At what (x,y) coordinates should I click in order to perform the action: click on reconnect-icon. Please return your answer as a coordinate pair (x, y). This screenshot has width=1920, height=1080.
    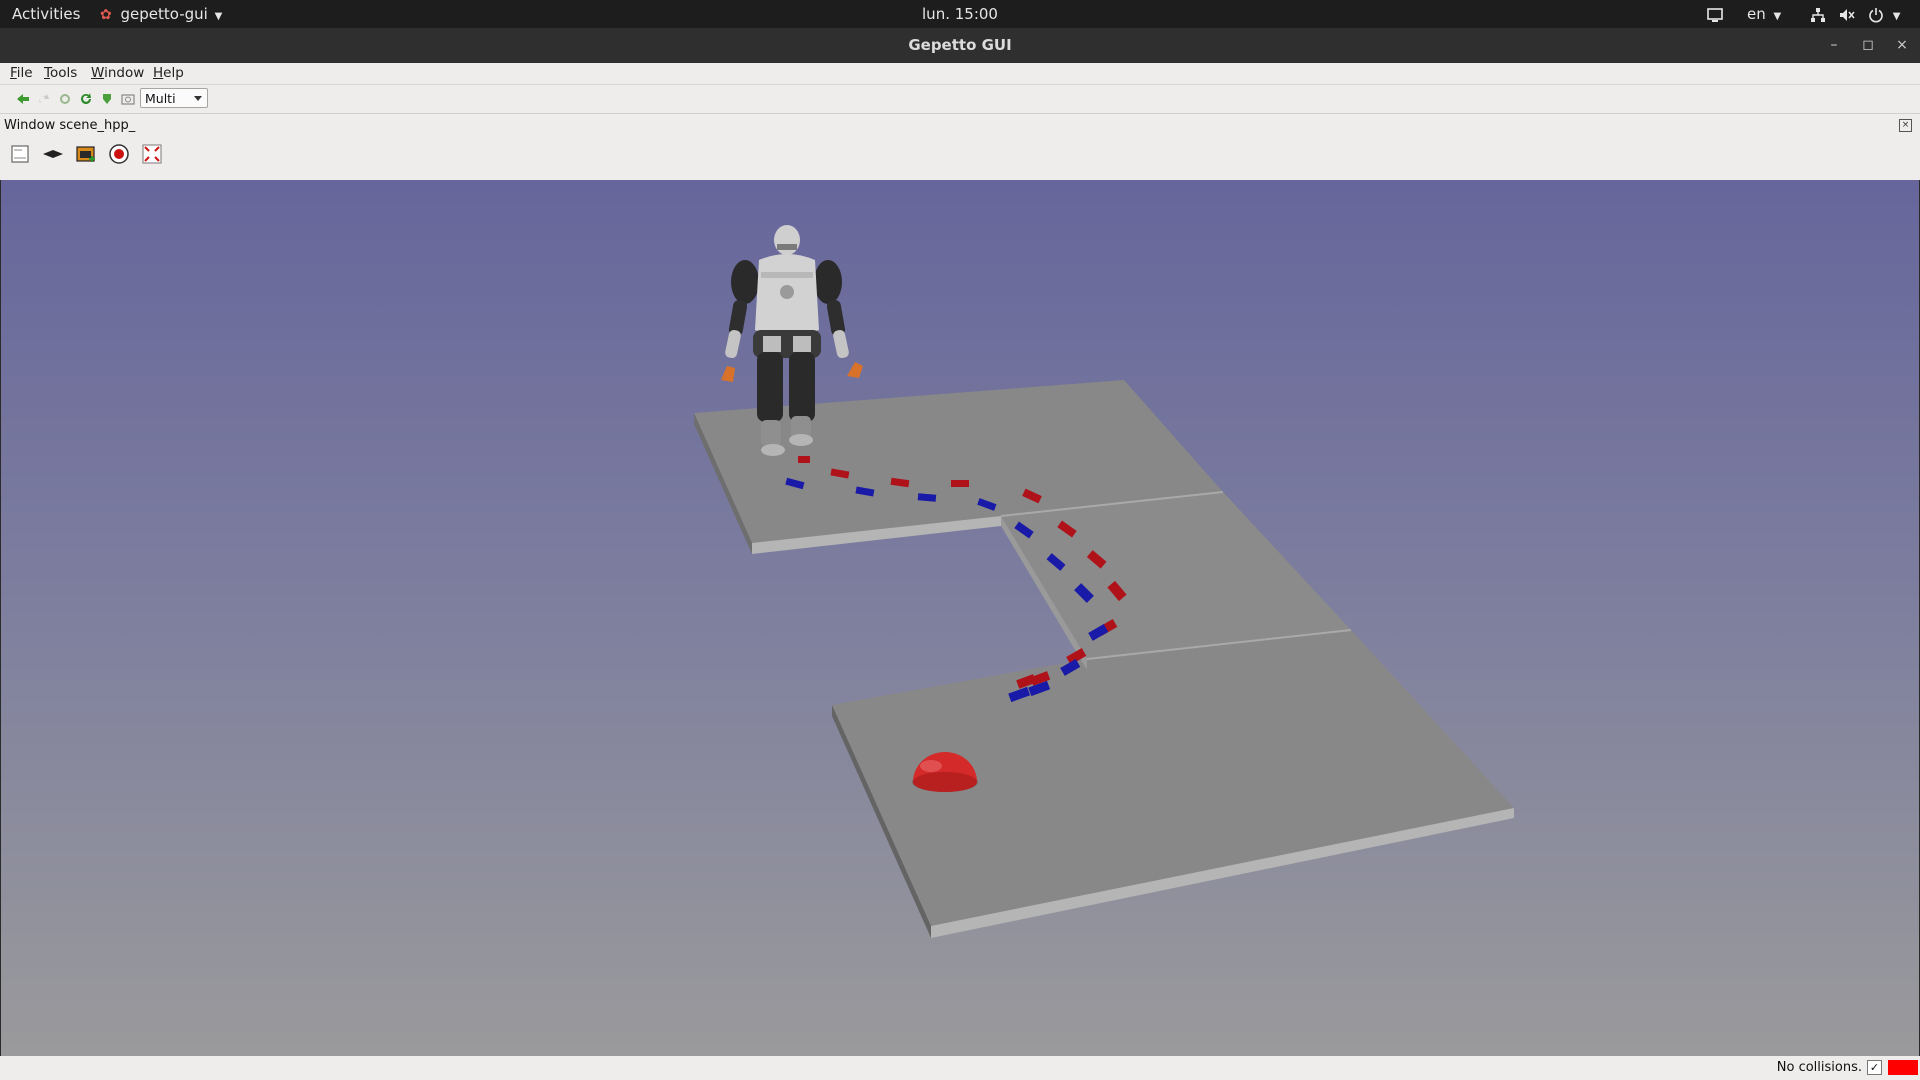
    Looking at the image, I should click on (65, 99).